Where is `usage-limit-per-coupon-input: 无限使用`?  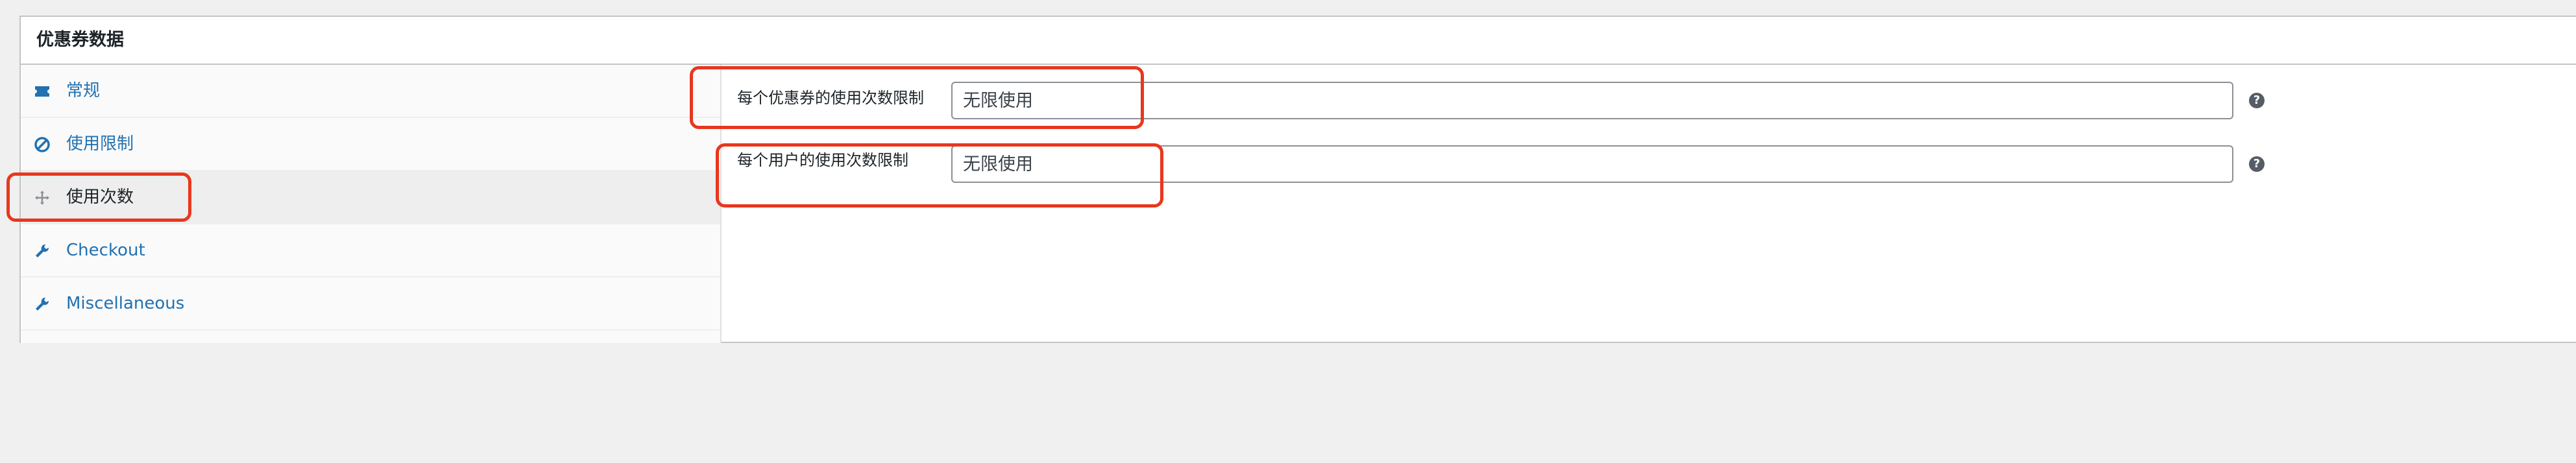 usage-limit-per-coupon-input: 无限使用 is located at coordinates (1592, 100).